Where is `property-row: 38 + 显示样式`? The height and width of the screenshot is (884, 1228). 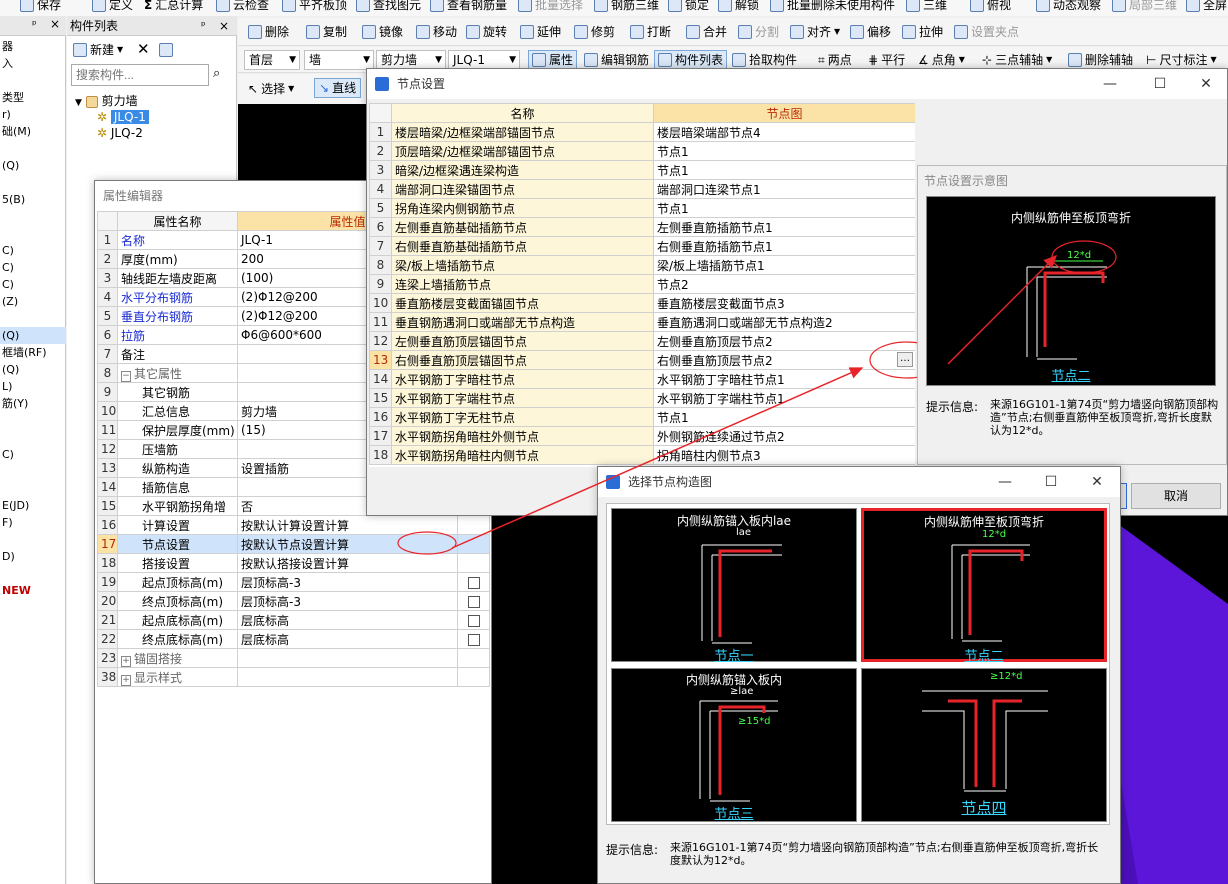 property-row: 38 + 显示样式 is located at coordinates (293, 677).